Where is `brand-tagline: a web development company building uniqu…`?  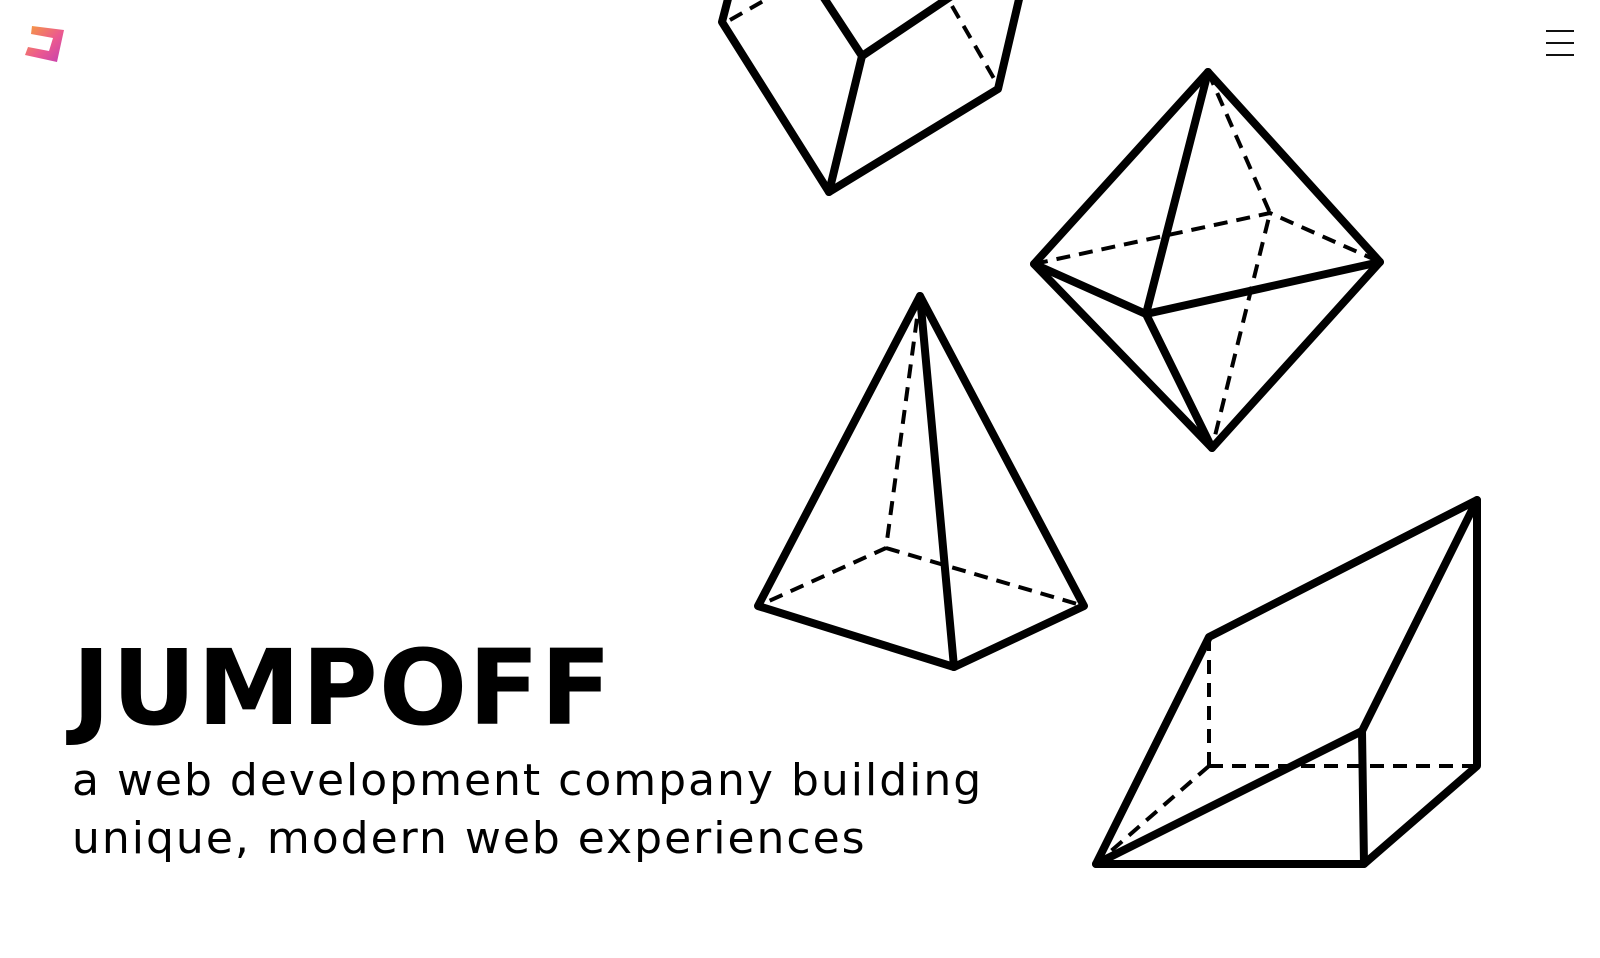 brand-tagline: a web development company building uniqu… is located at coordinates (528, 809).